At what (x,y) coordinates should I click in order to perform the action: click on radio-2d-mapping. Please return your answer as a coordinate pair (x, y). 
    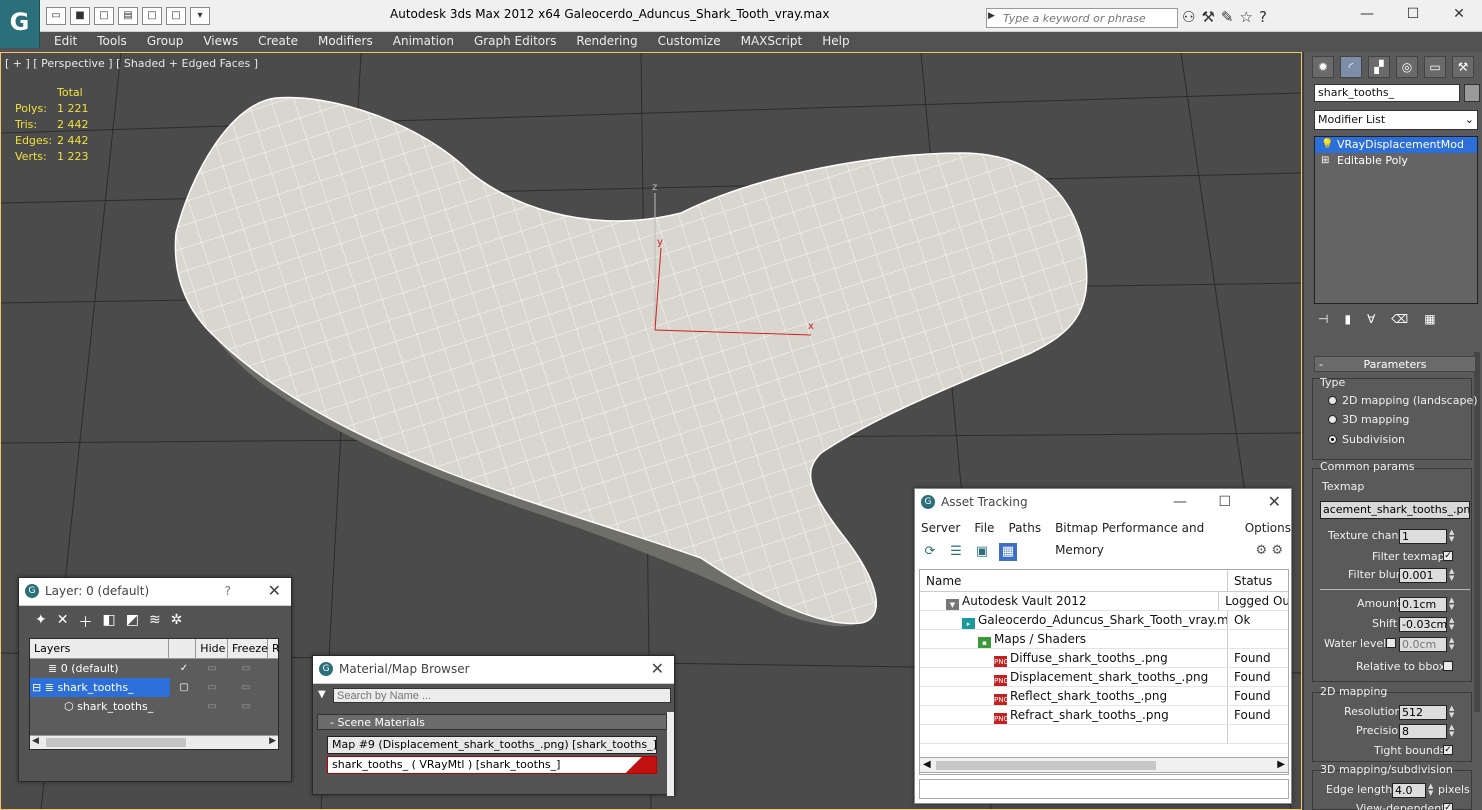
    Looking at the image, I should click on (1332, 400).